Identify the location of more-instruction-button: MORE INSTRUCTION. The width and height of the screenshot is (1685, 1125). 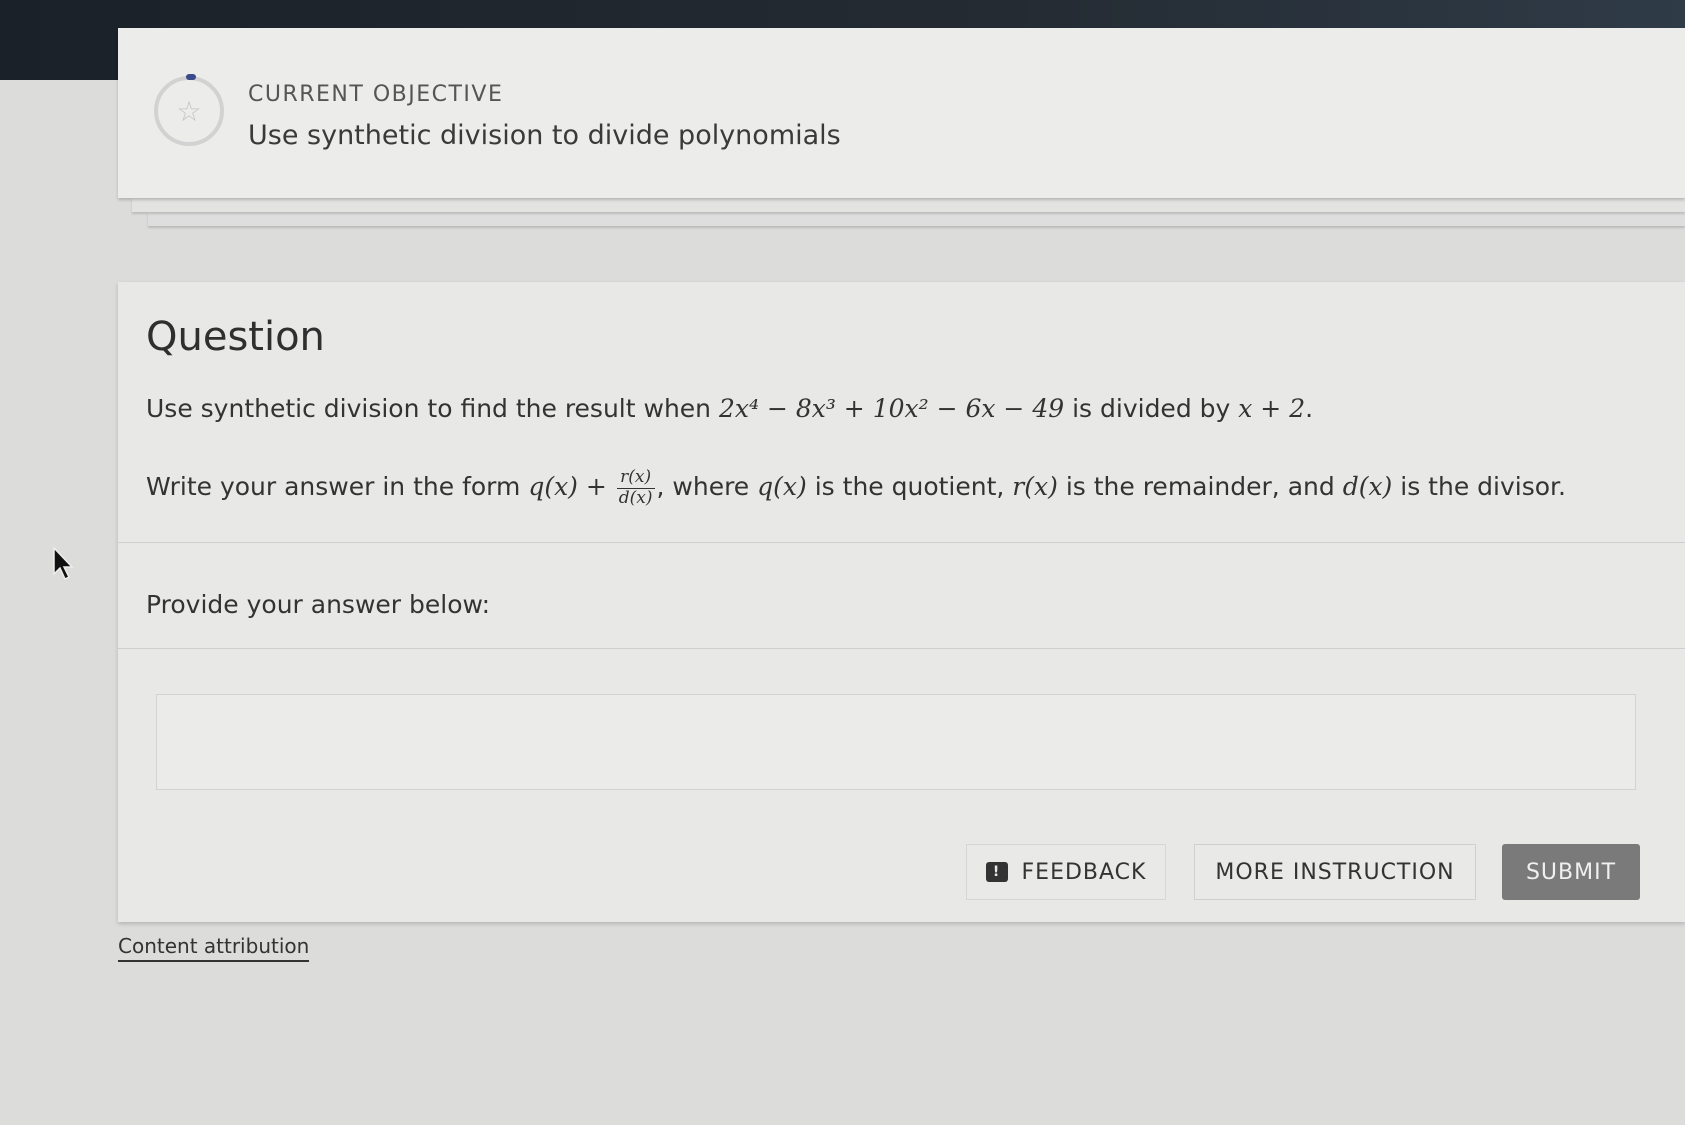
(1335, 872).